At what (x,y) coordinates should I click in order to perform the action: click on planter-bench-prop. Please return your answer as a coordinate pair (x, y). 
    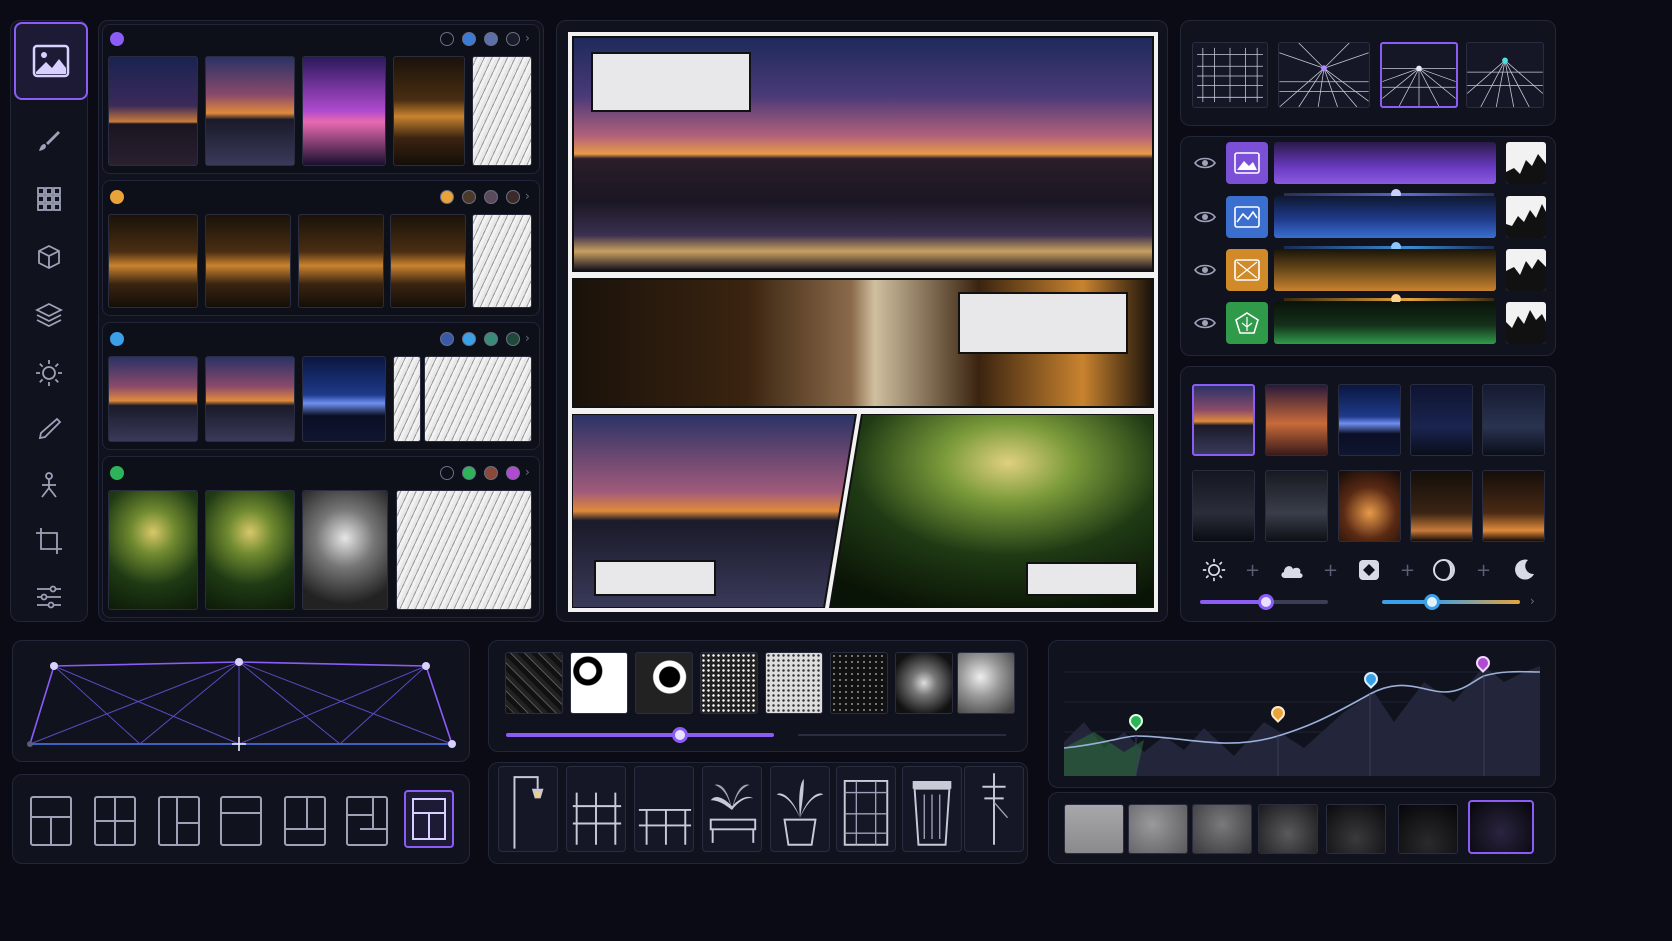
    Looking at the image, I should click on (732, 809).